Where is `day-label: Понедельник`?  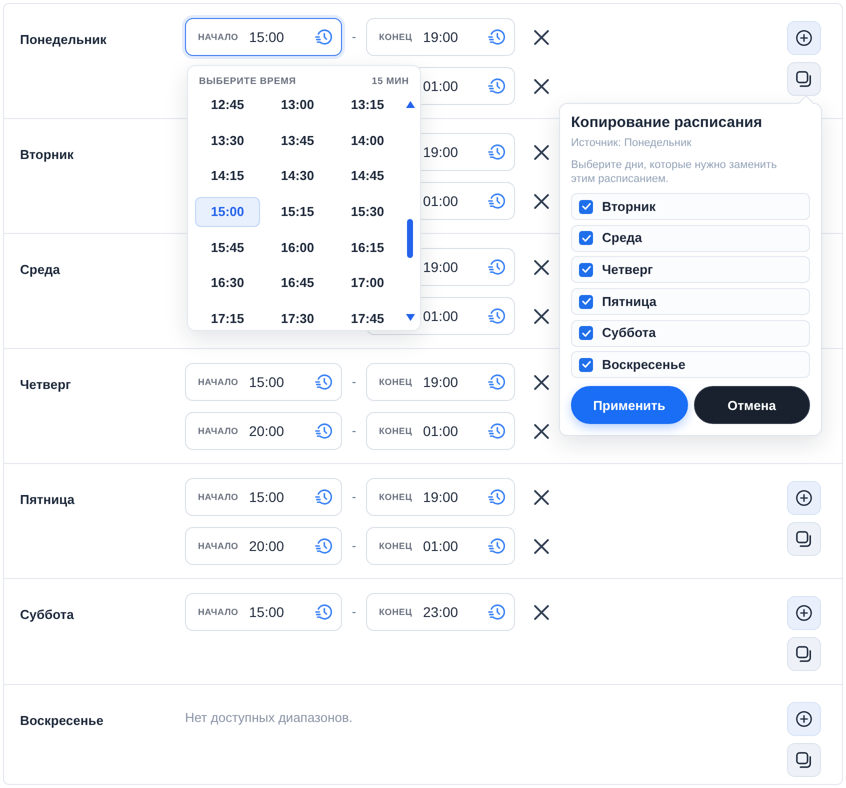 day-label: Понедельник is located at coordinates (63, 39).